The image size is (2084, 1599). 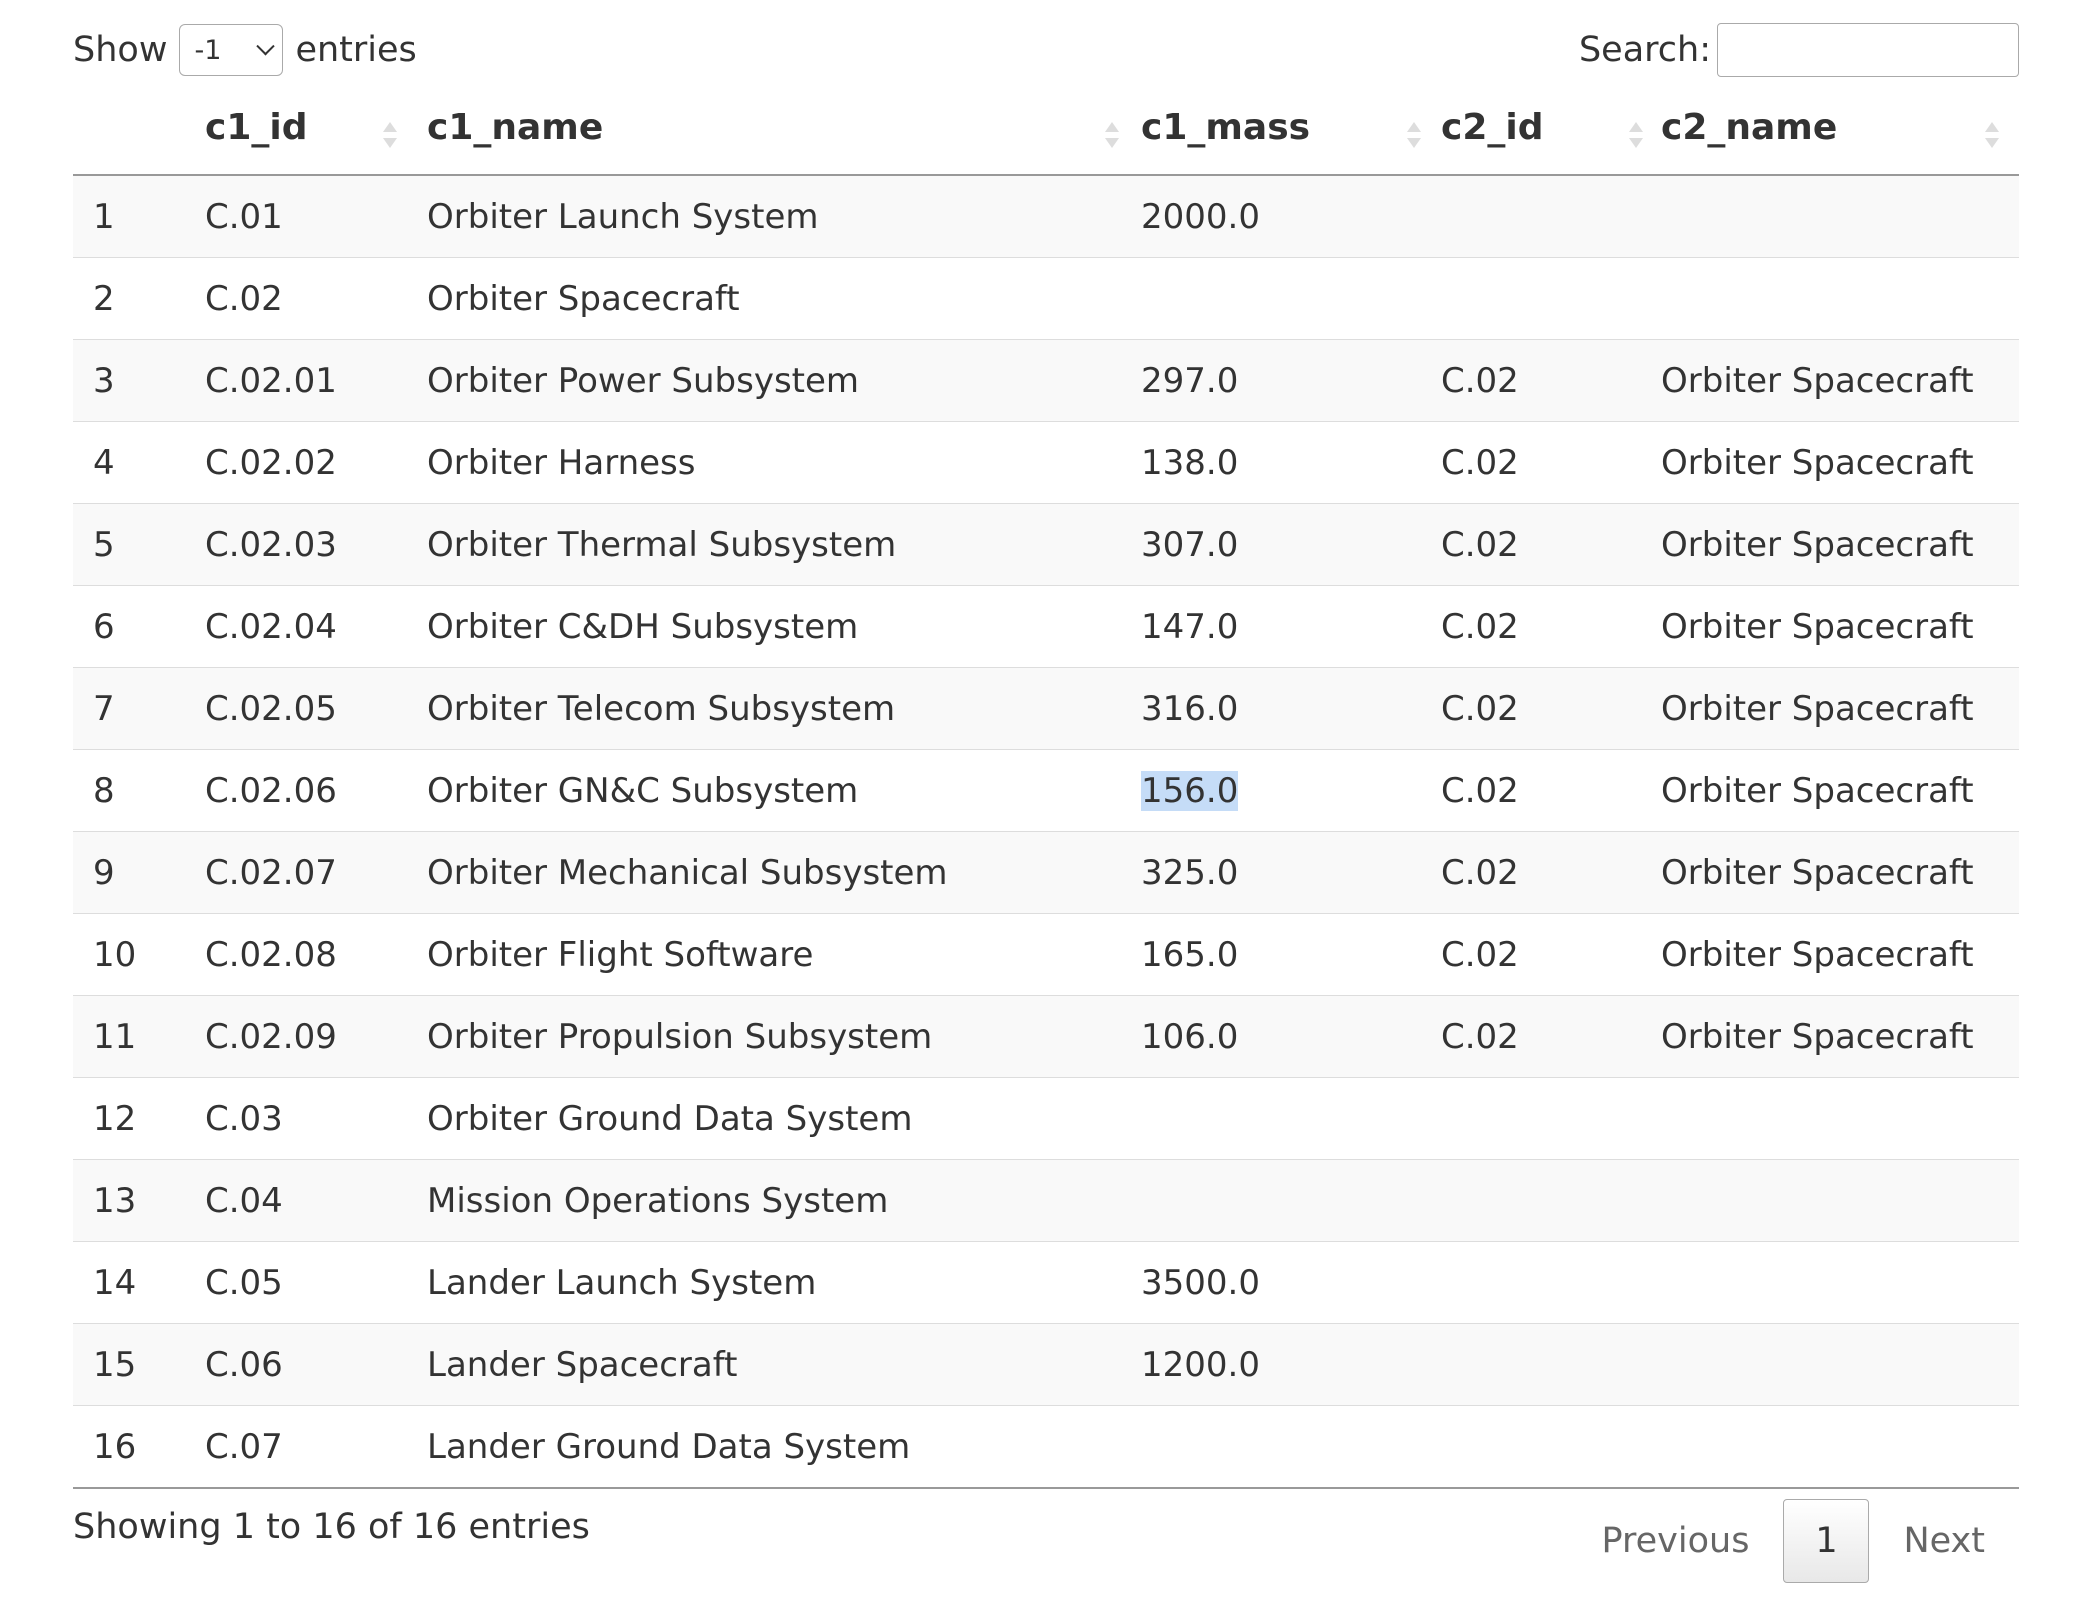 What do you see at coordinates (266, 45) in the screenshot?
I see `chevron-down-icon` at bounding box center [266, 45].